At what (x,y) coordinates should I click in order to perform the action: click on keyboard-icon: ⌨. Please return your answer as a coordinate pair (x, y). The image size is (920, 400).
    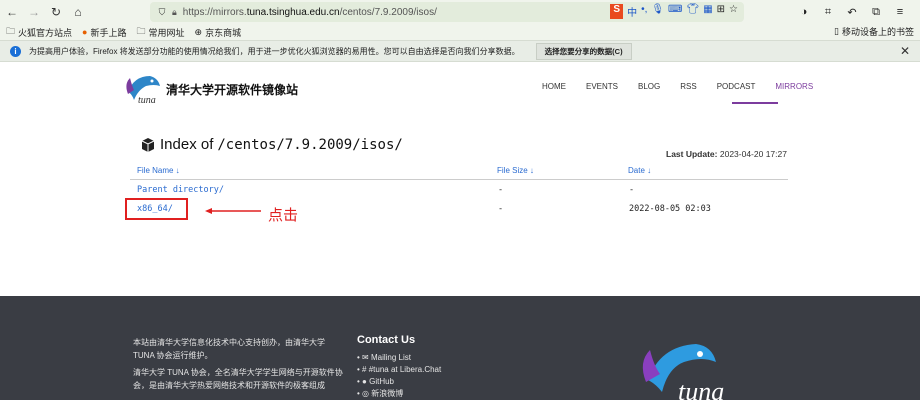
    Looking at the image, I should click on (675, 11).